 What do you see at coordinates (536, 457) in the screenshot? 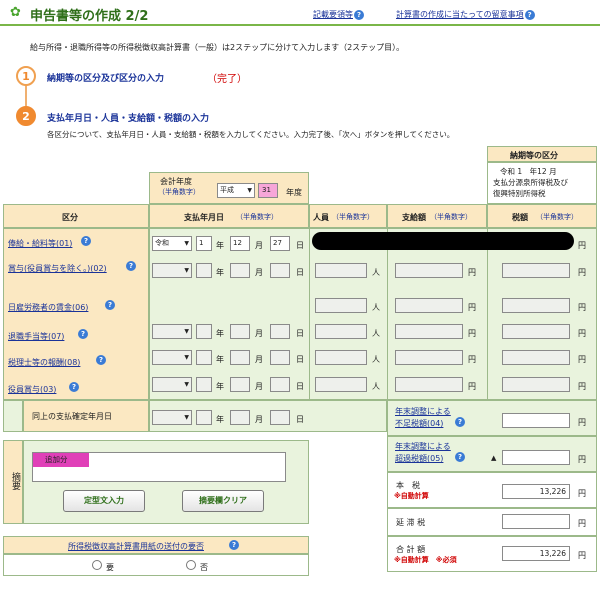
I see `kakou-input` at bounding box center [536, 457].